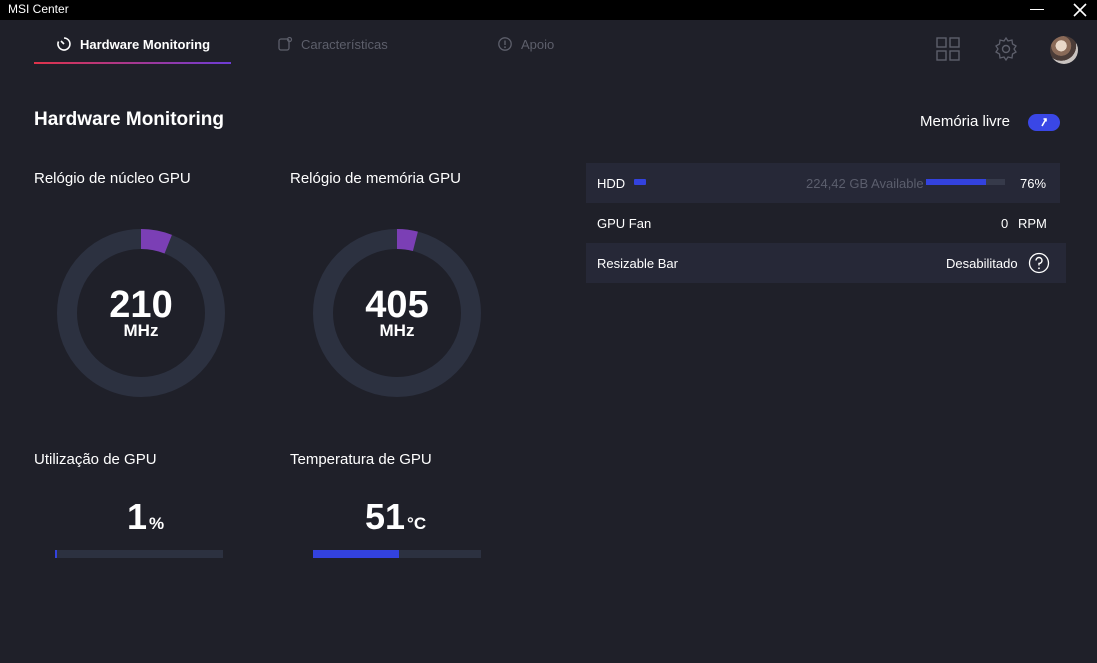 Image resolution: width=1097 pixels, height=663 pixels. What do you see at coordinates (112, 178) in the screenshot?
I see `core-clock-label: Relógio de núcleo GPU` at bounding box center [112, 178].